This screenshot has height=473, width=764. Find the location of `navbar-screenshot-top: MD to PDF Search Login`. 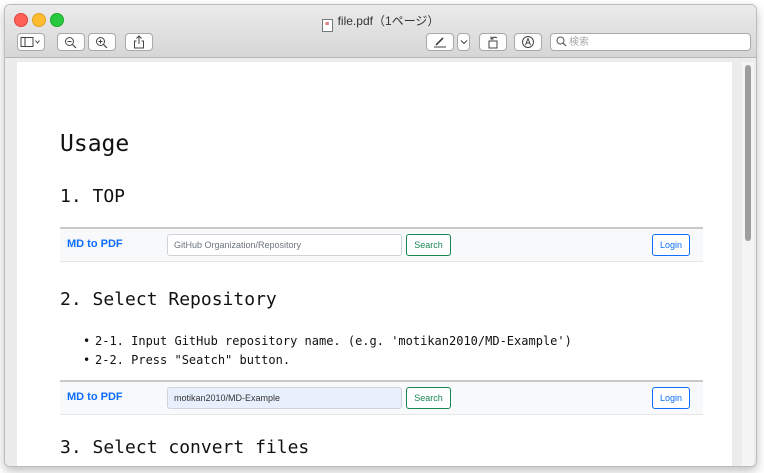

navbar-screenshot-top: MD to PDF Search Login is located at coordinates (381, 244).